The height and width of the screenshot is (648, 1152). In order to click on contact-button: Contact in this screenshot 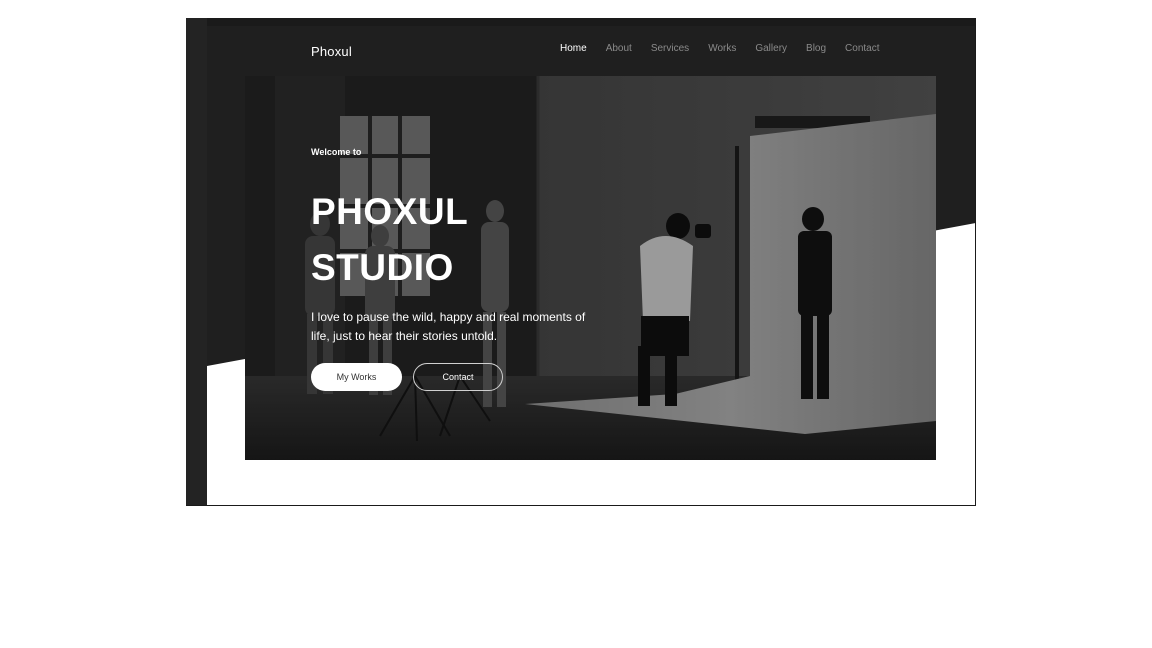, I will do `click(458, 377)`.